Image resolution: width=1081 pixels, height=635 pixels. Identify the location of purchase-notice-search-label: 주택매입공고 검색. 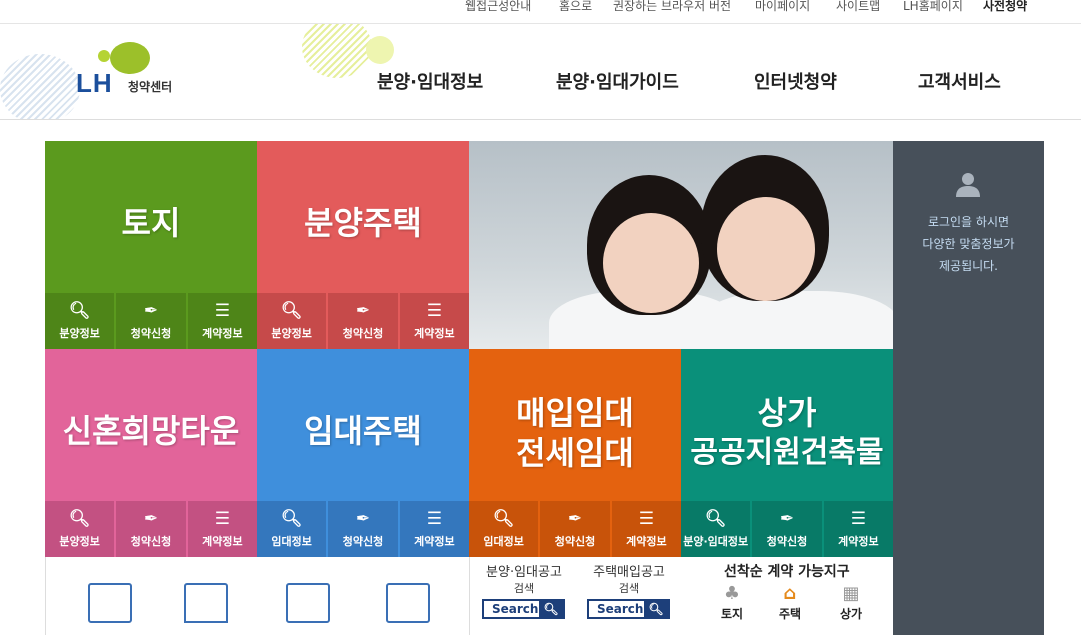
(629, 581).